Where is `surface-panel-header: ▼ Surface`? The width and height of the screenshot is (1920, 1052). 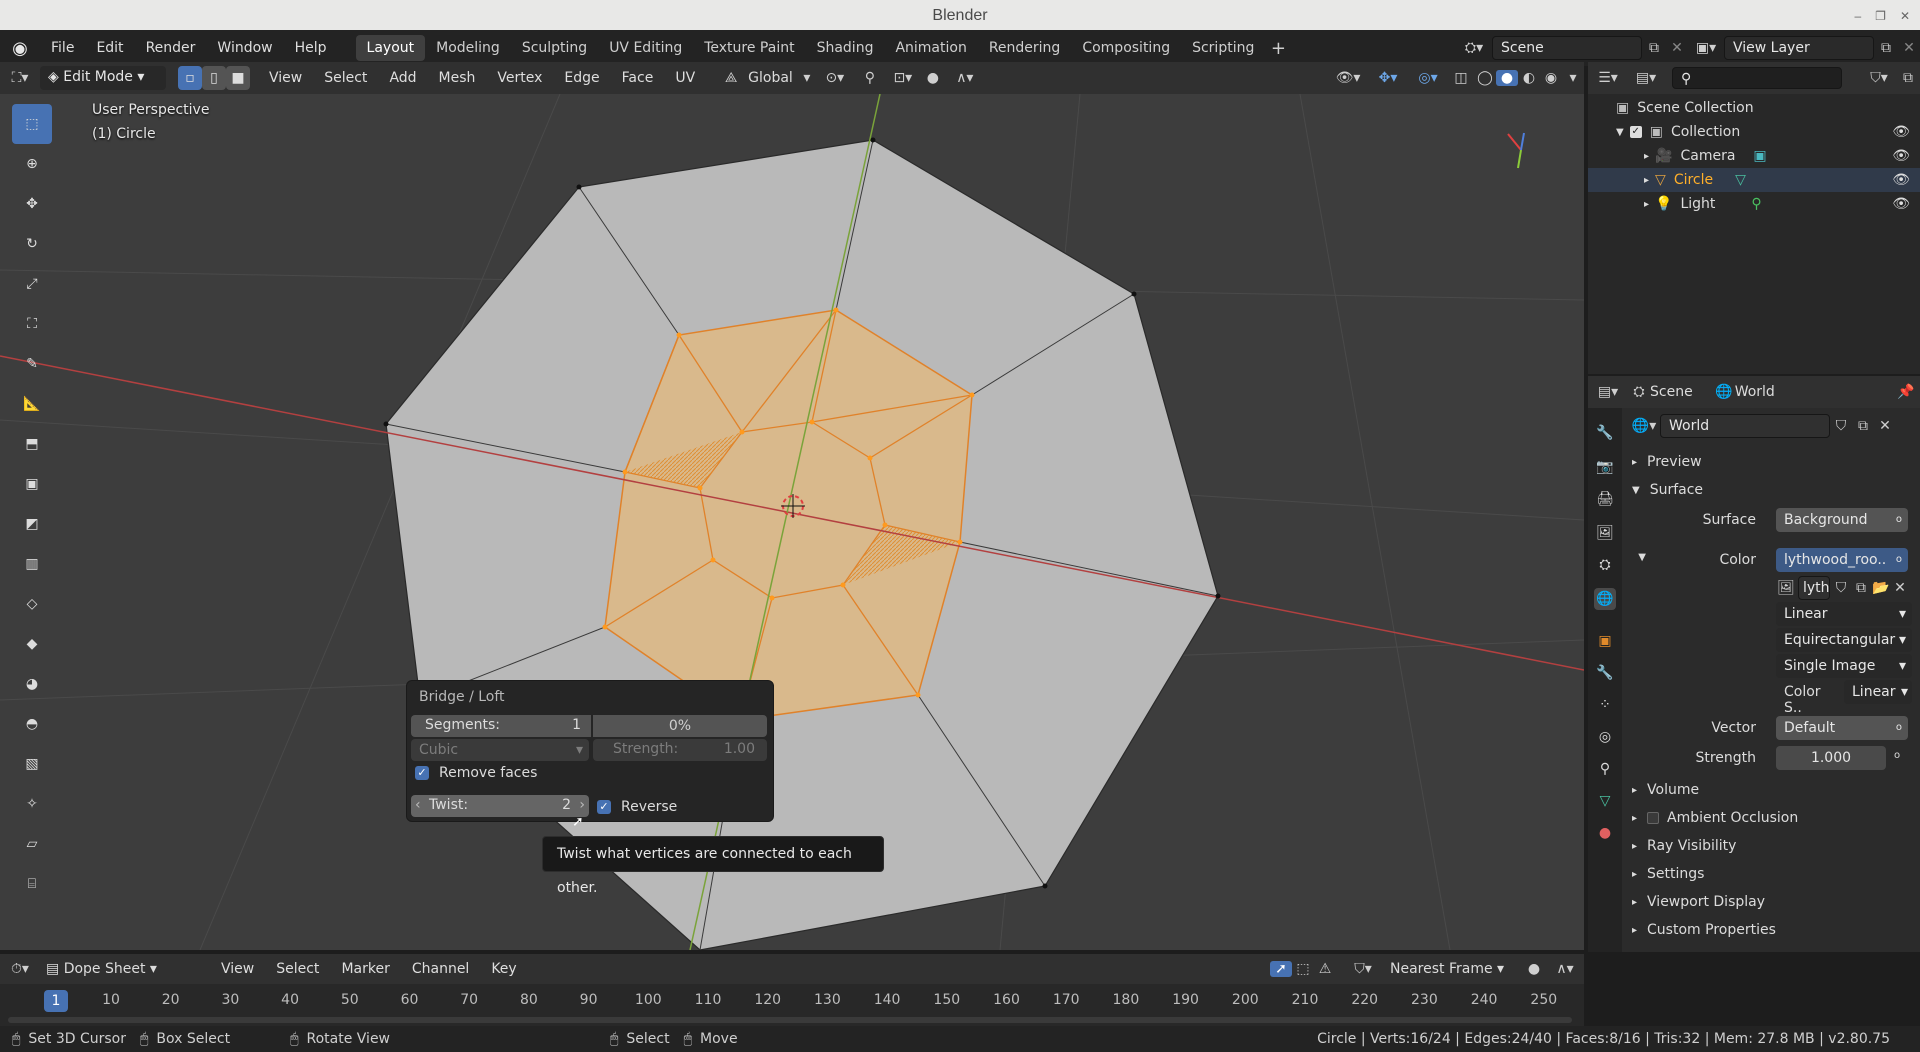
surface-panel-header: ▼ Surface is located at coordinates (1771, 490).